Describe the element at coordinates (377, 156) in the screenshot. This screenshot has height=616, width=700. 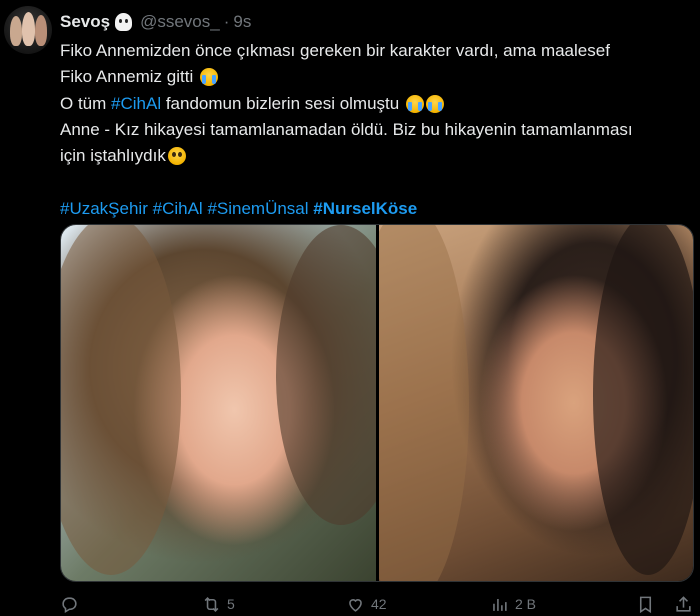
I see `tweet-line: için iştahlıydık` at that location.